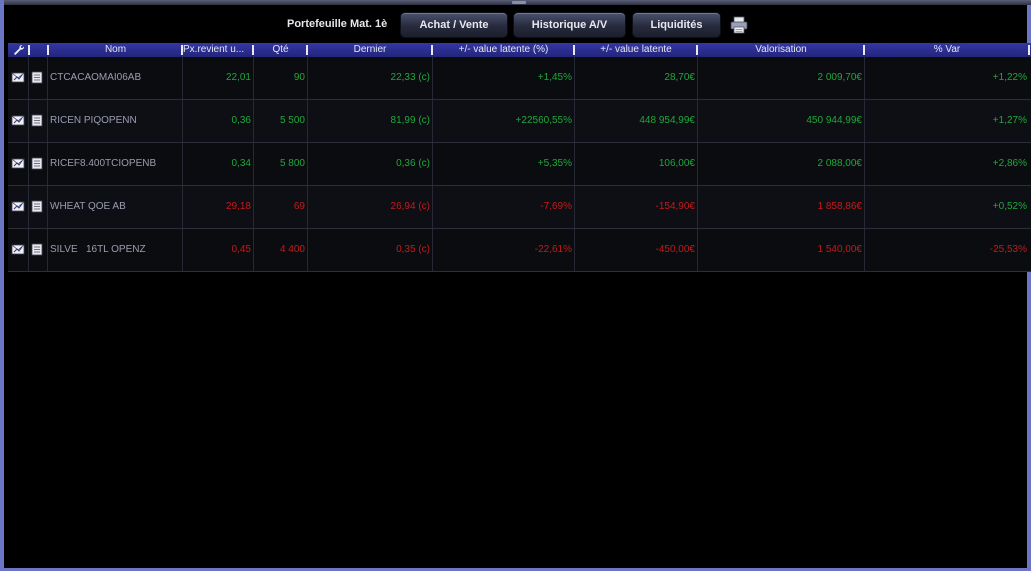 The image size is (1031, 571). What do you see at coordinates (840, 249) in the screenshot?
I see `cell-valorisation: 1 540,00€` at bounding box center [840, 249].